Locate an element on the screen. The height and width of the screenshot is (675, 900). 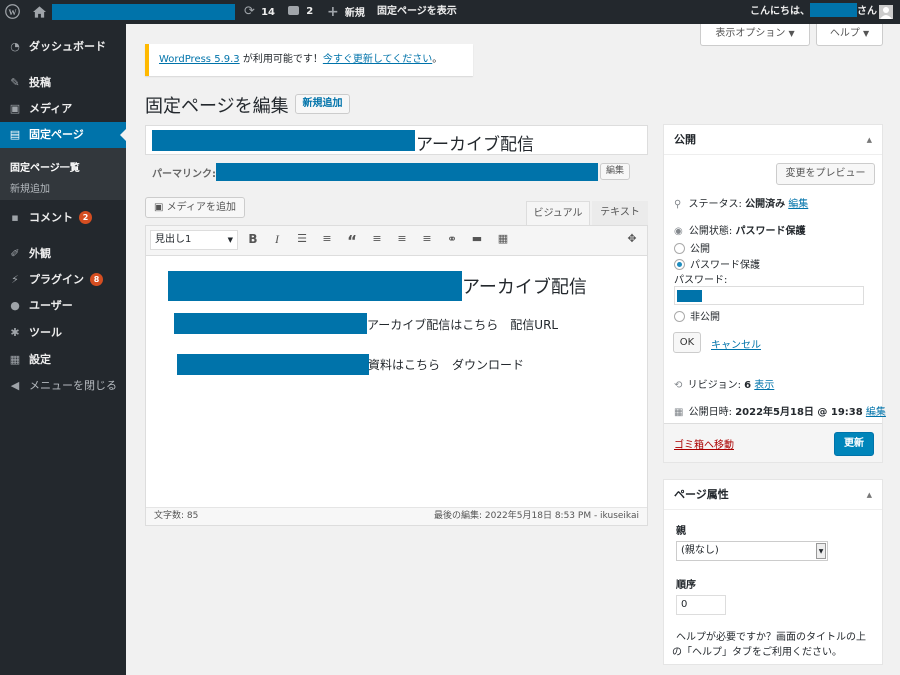
sidebar-item-appearance: ✐ 外観 is located at coordinates (63, 254).